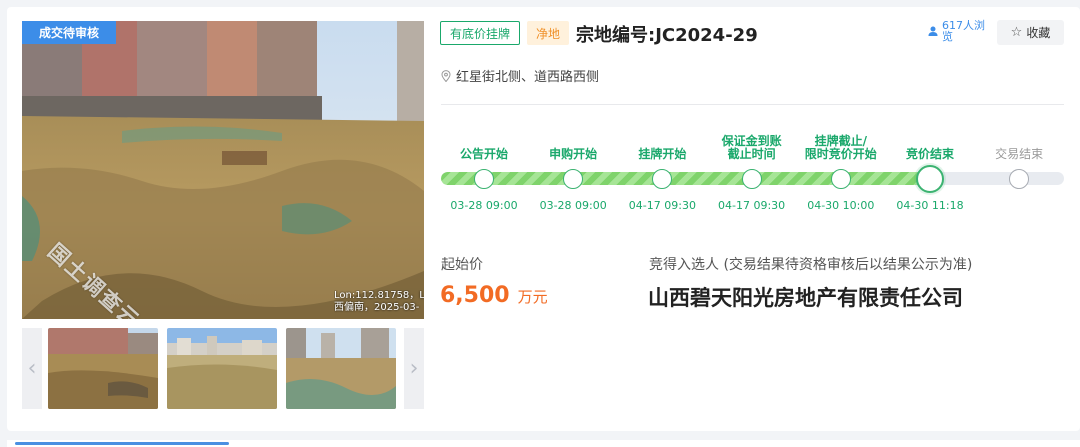 The image size is (1080, 447). Describe the element at coordinates (446, 75) in the screenshot. I see `location-pin-icon` at that location.